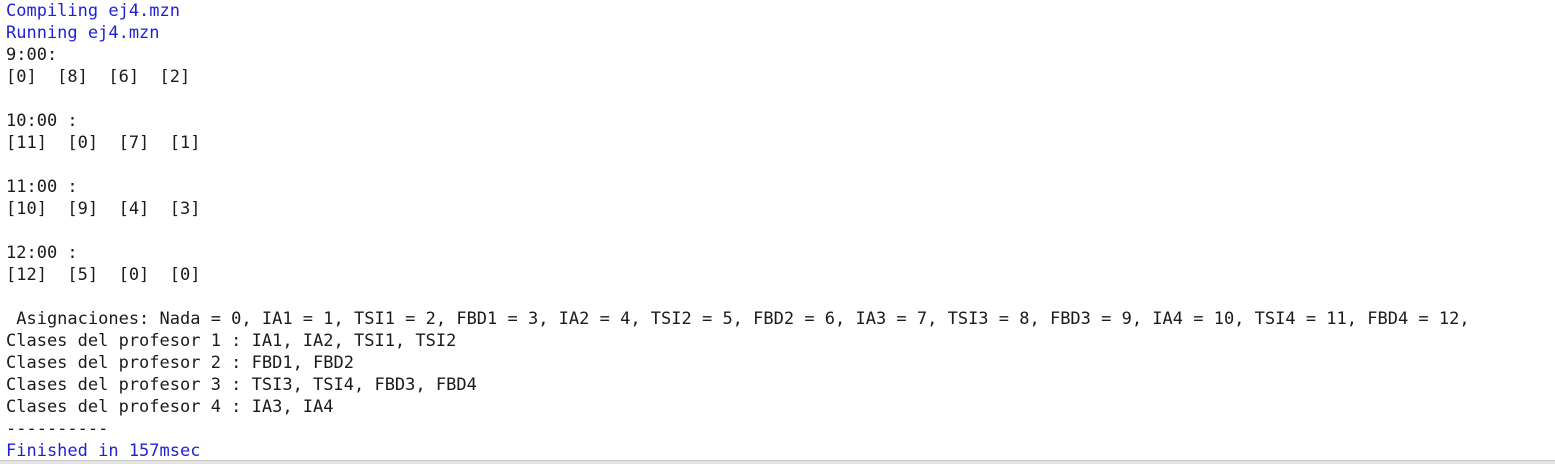 This screenshot has height=464, width=1555. I want to click on output-line-time-11: 11:00 :, so click(42, 187).